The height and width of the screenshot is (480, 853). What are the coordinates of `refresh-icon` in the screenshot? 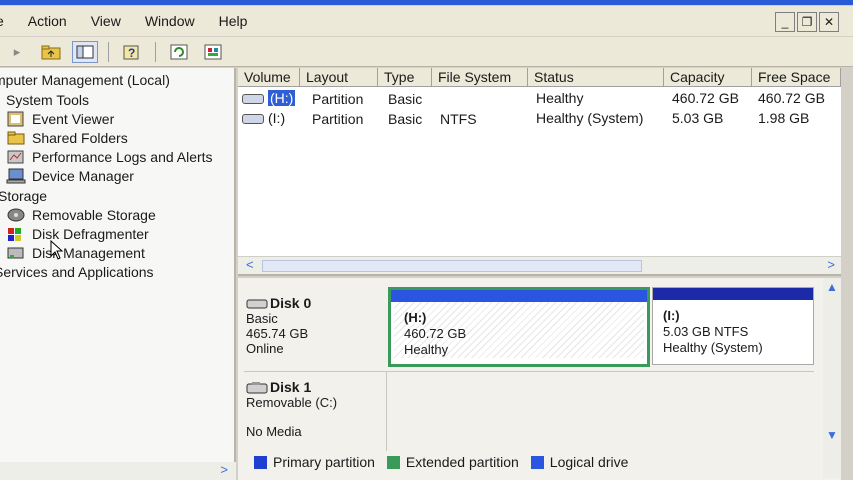 It's located at (179, 51).